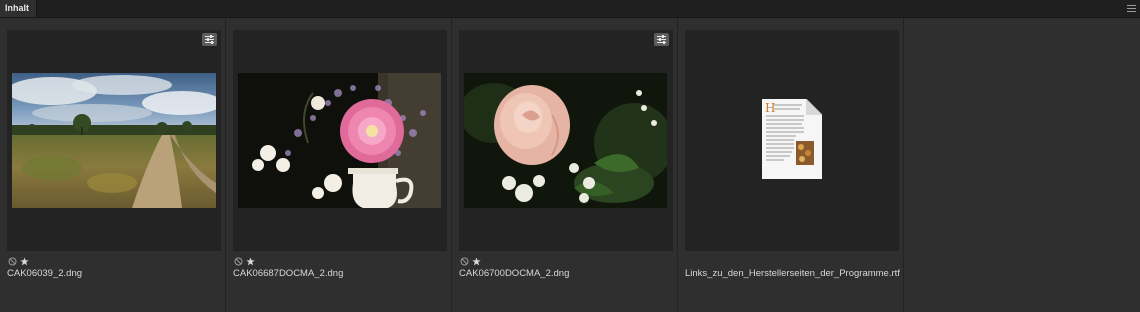  Describe the element at coordinates (1131, 8) in the screenshot. I see `panel-menu-icon` at that location.